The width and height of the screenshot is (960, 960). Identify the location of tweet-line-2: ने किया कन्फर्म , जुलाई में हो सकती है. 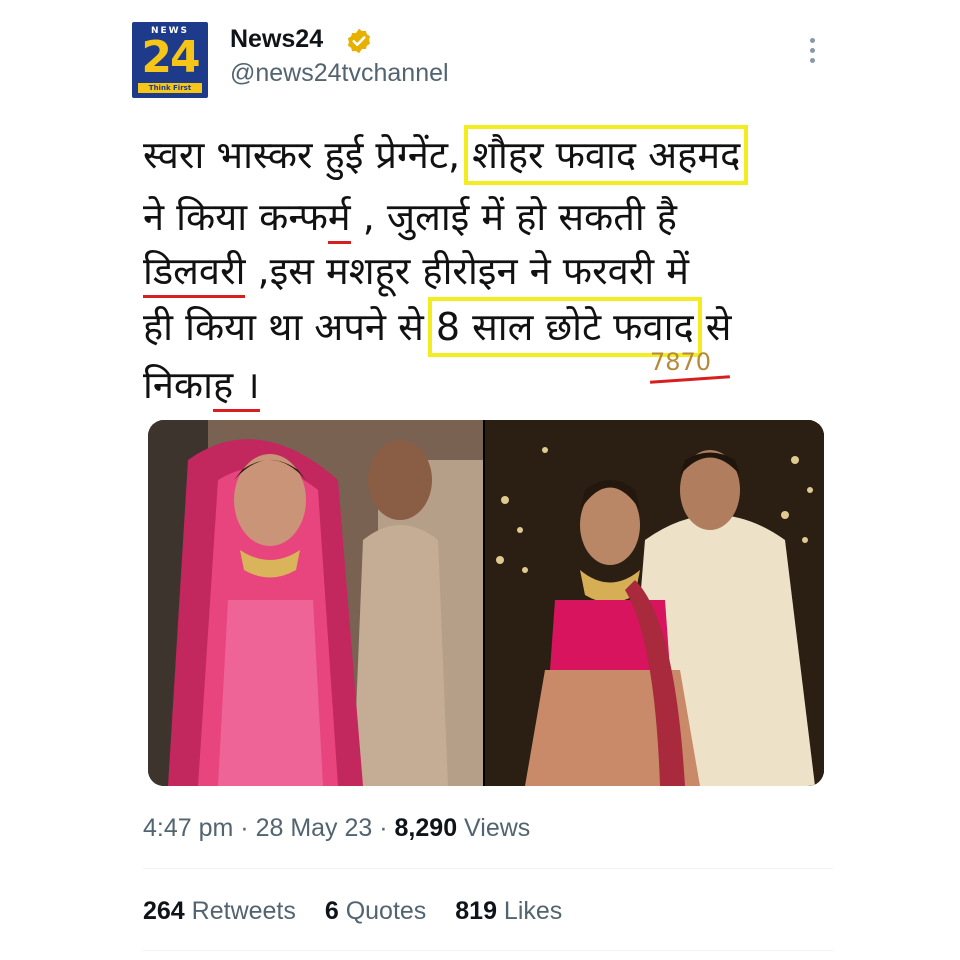
(410, 217).